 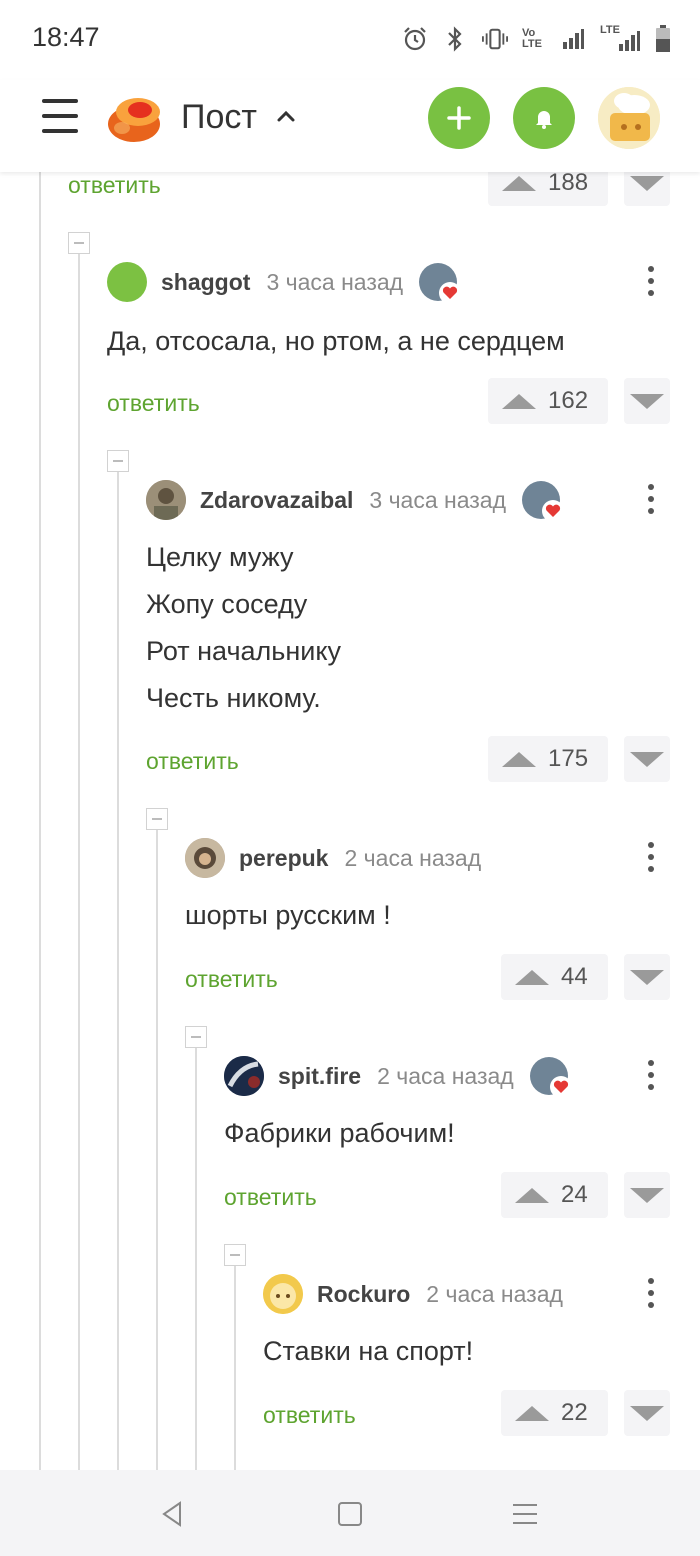 What do you see at coordinates (286, 116) in the screenshot?
I see `chevron-up-icon` at bounding box center [286, 116].